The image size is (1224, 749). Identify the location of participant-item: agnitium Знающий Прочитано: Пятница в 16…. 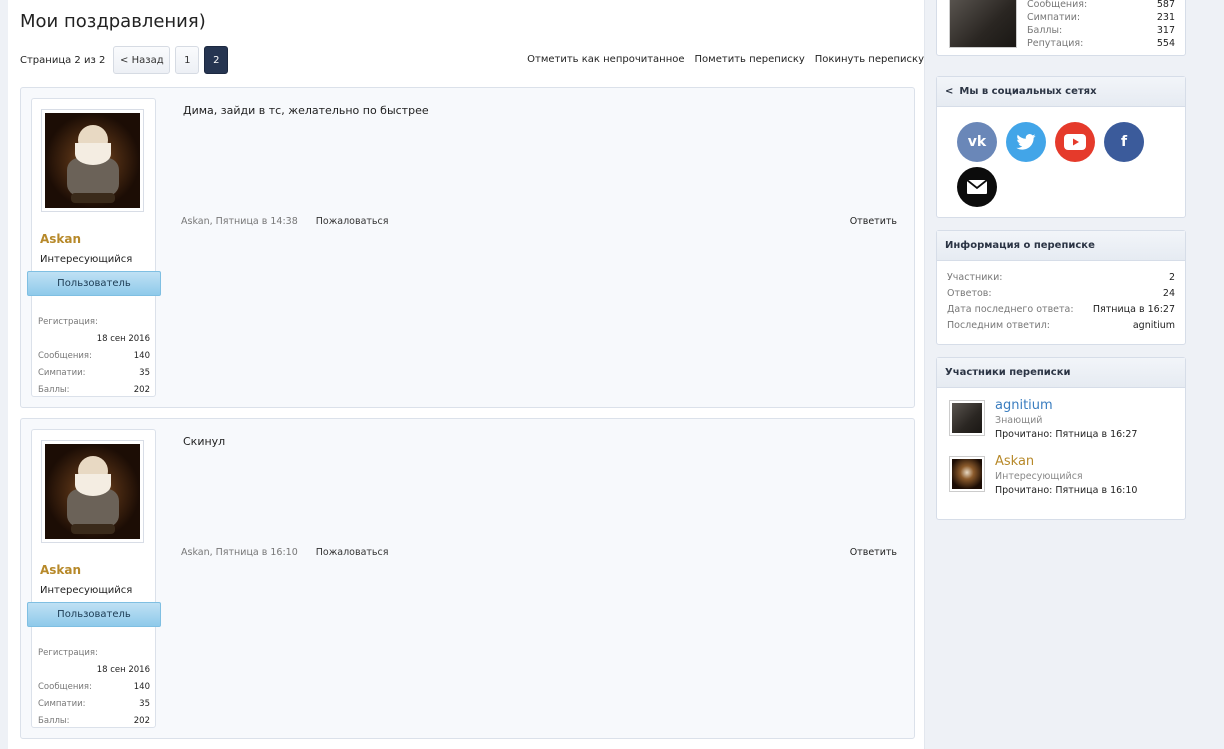
(1064, 420).